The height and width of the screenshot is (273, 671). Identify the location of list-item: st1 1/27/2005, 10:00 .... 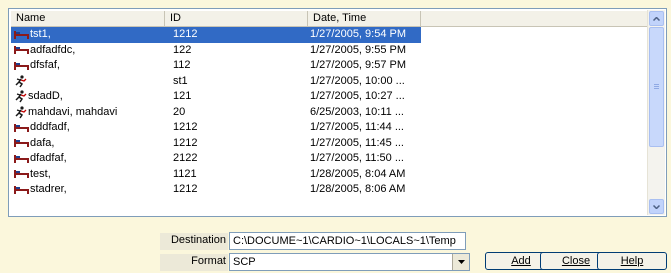
(329, 82).